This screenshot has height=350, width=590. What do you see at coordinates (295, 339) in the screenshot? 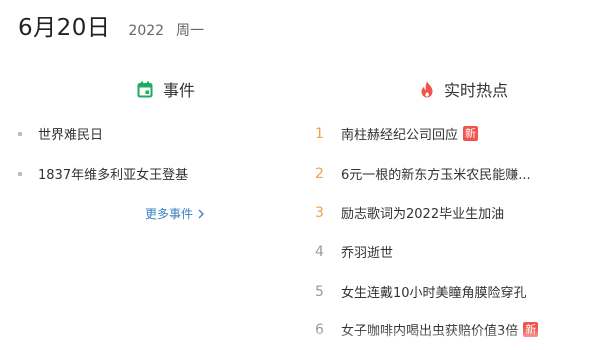
I see `bottom-fade-overlay` at bounding box center [295, 339].